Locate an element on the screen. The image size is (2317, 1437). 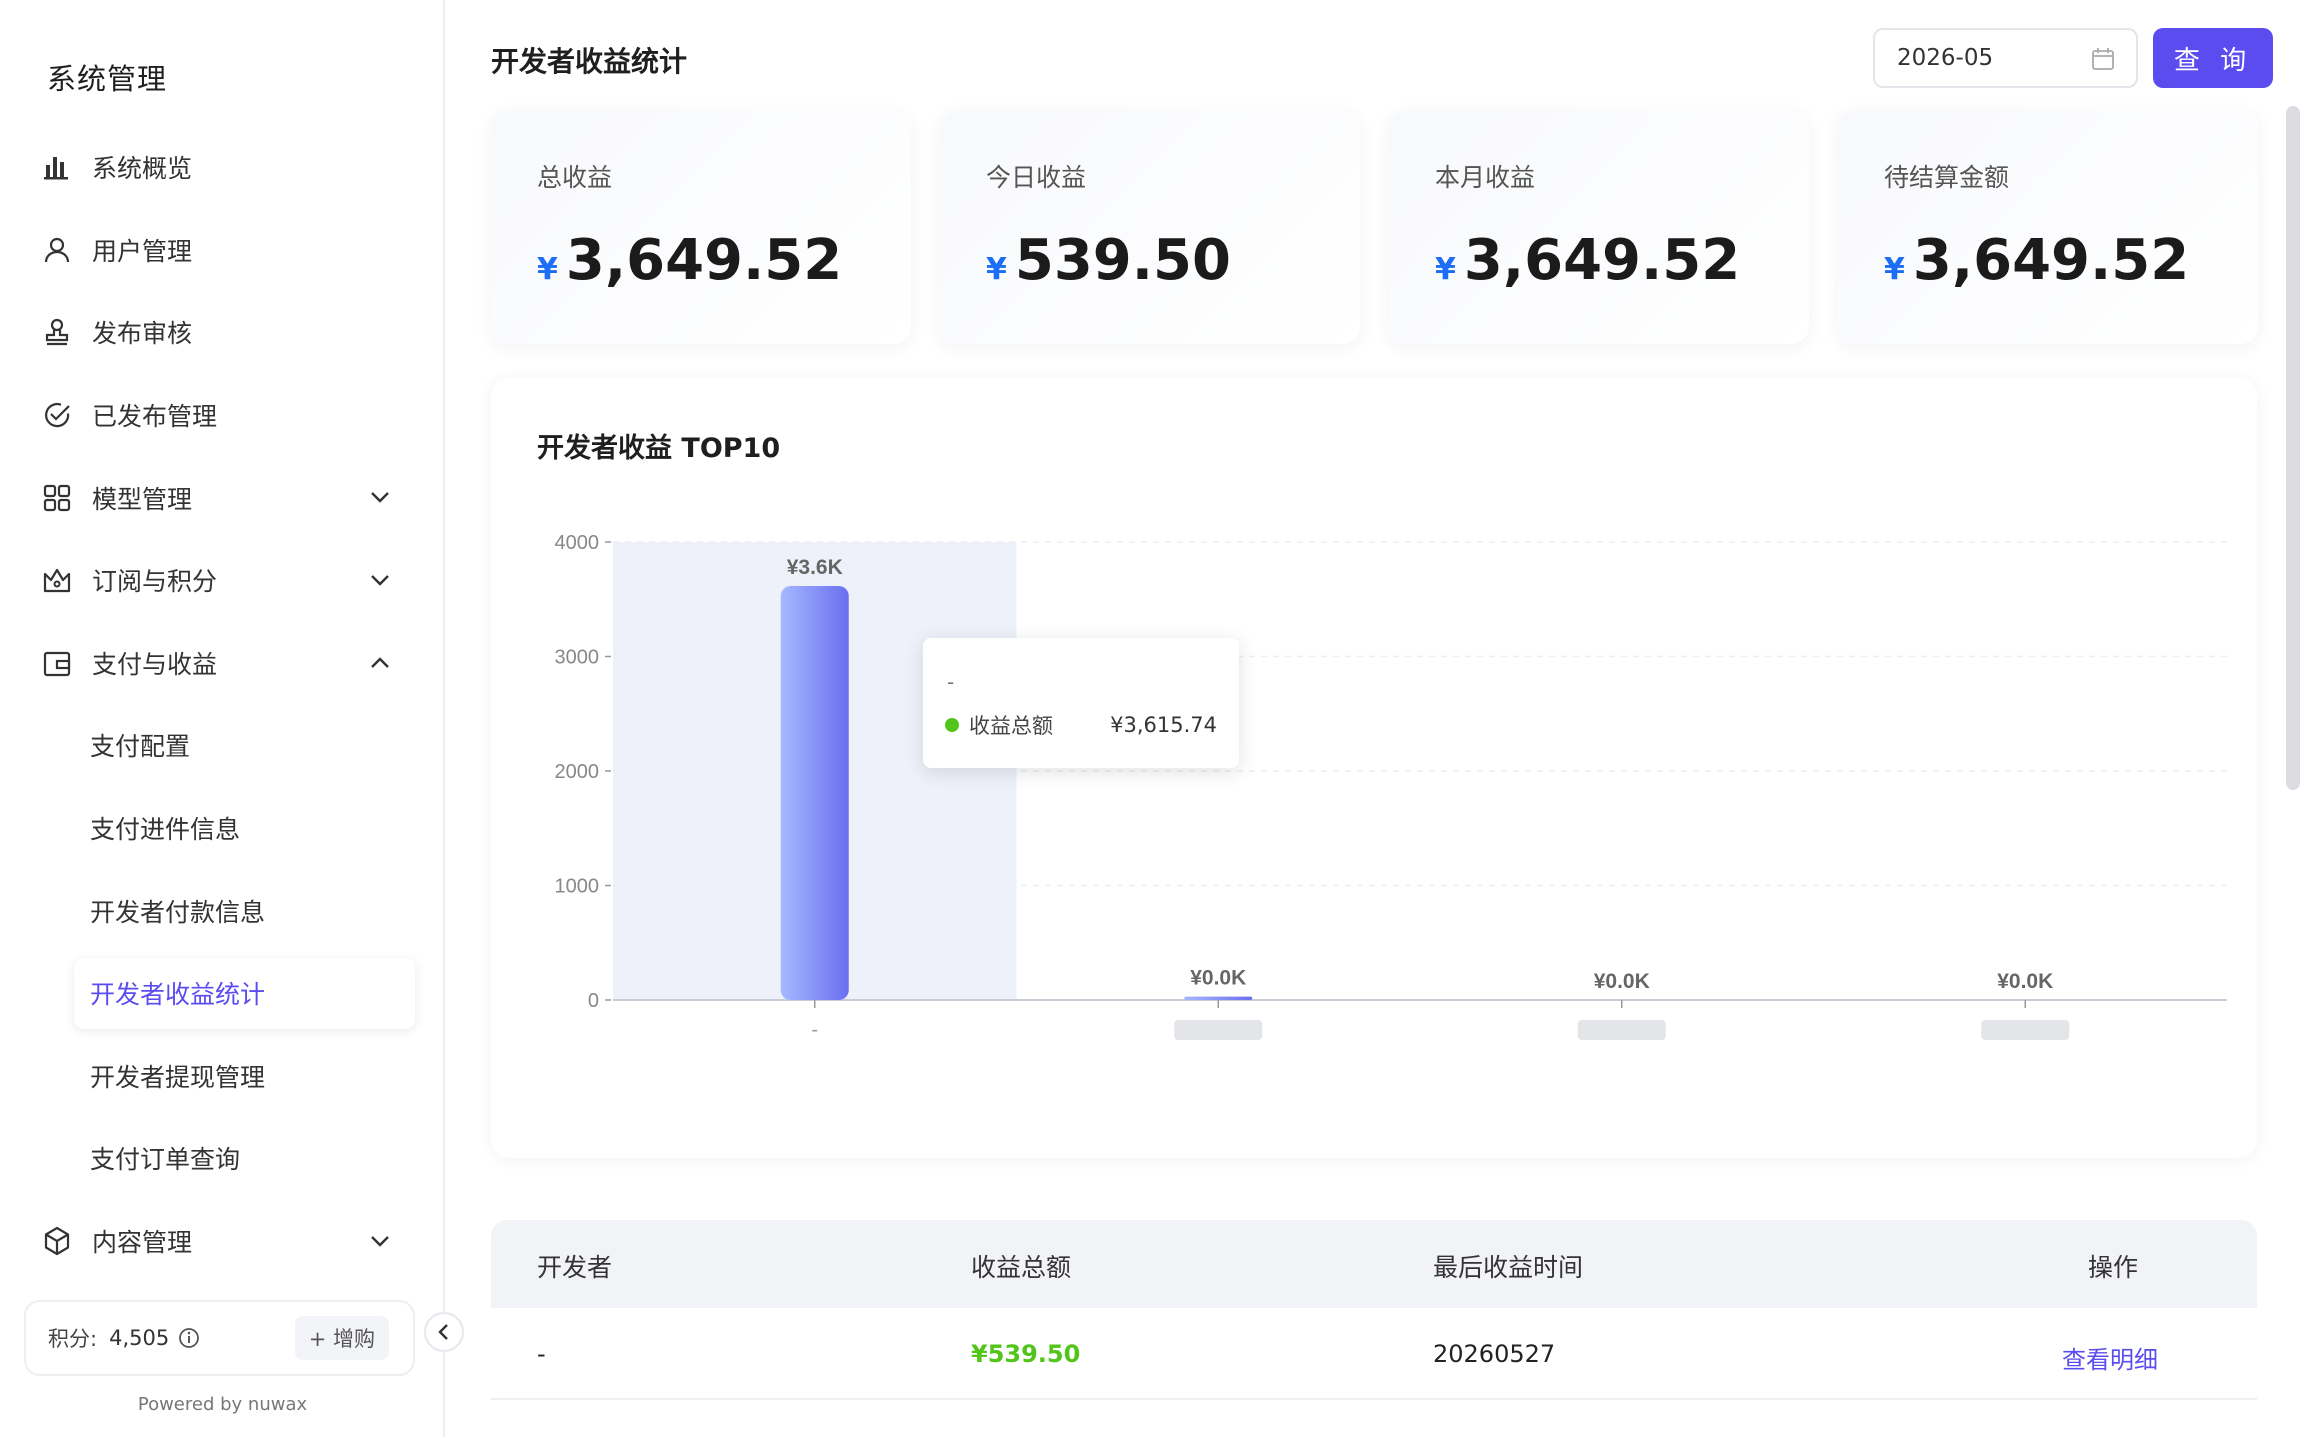
apps-icon is located at coordinates (57, 498).